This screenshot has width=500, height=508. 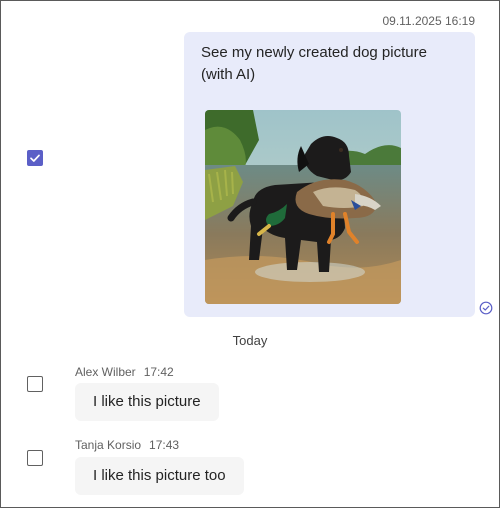 What do you see at coordinates (164, 445) in the screenshot?
I see `message-time: 17:43` at bounding box center [164, 445].